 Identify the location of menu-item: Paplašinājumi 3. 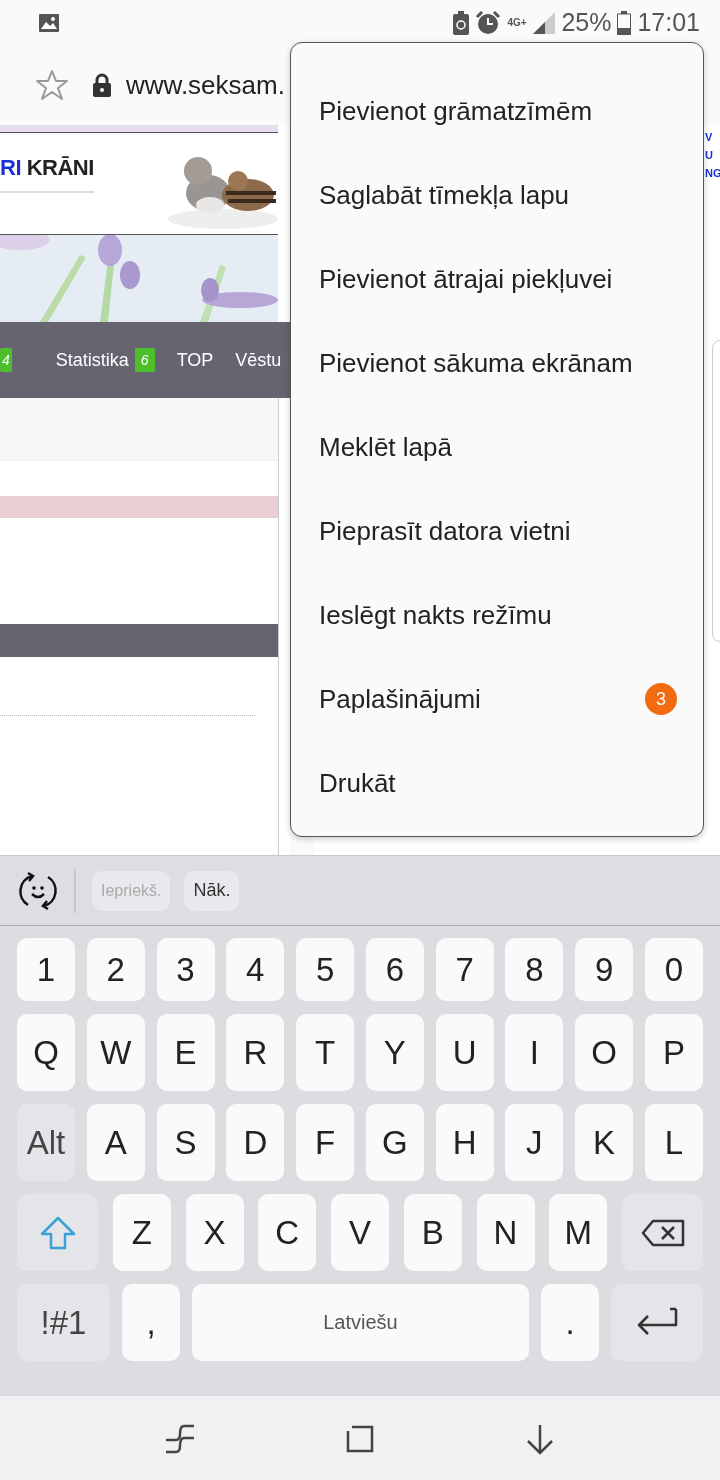
(497, 699).